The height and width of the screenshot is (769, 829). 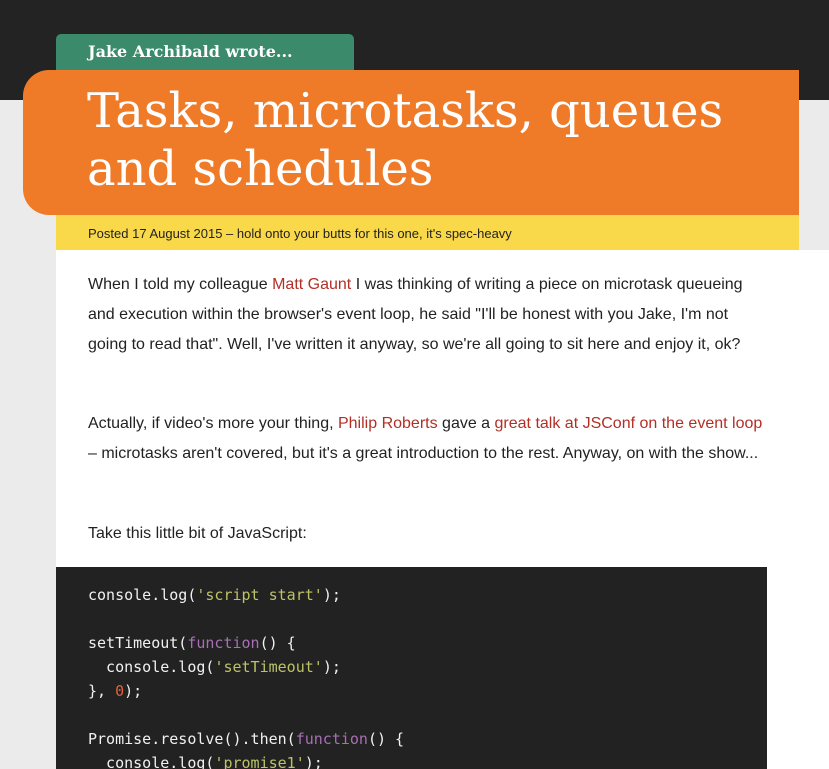 What do you see at coordinates (180, 284) in the screenshot?
I see `intro-text-1: When I told my colleague` at bounding box center [180, 284].